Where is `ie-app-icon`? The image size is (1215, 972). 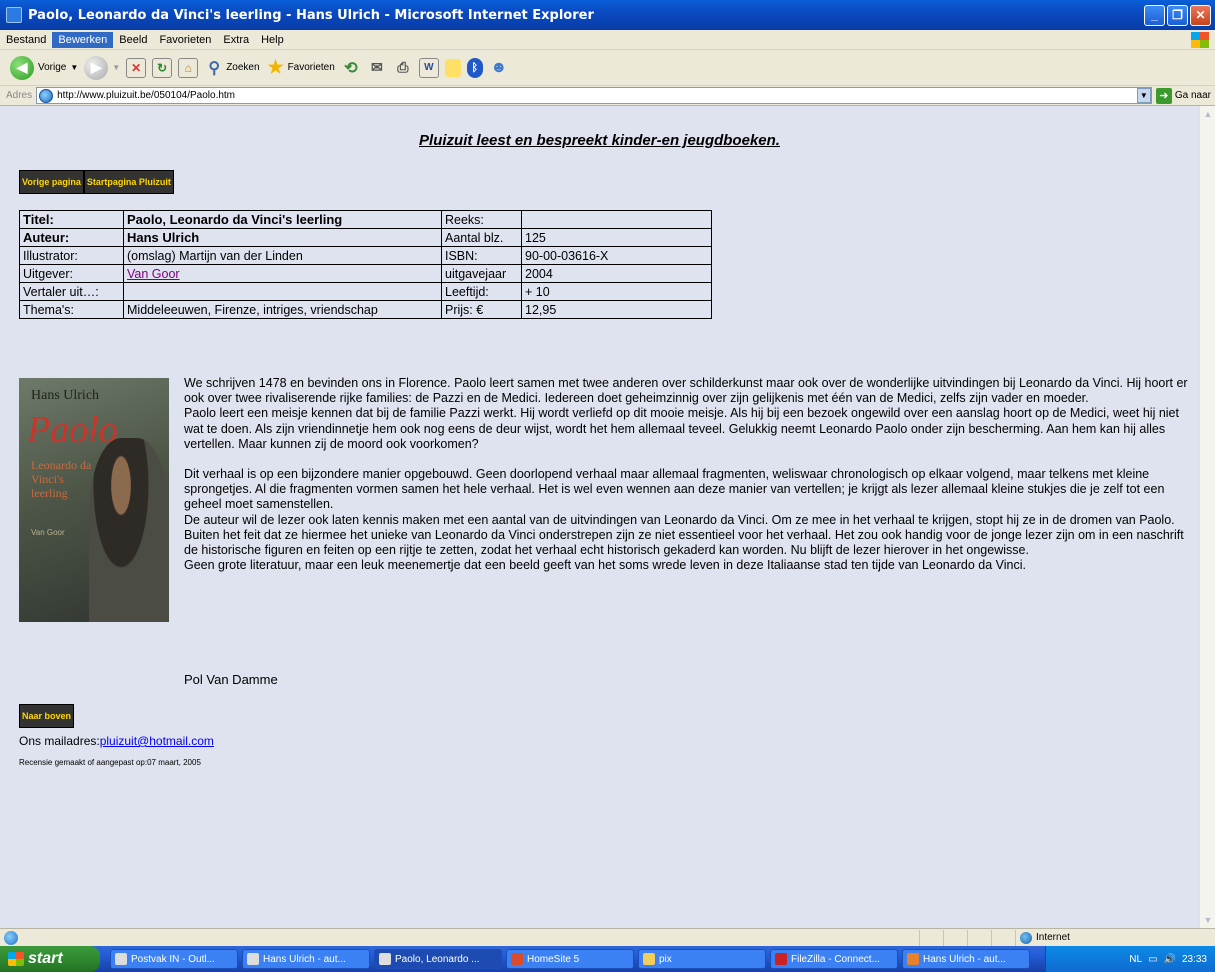
ie-app-icon is located at coordinates (14, 15).